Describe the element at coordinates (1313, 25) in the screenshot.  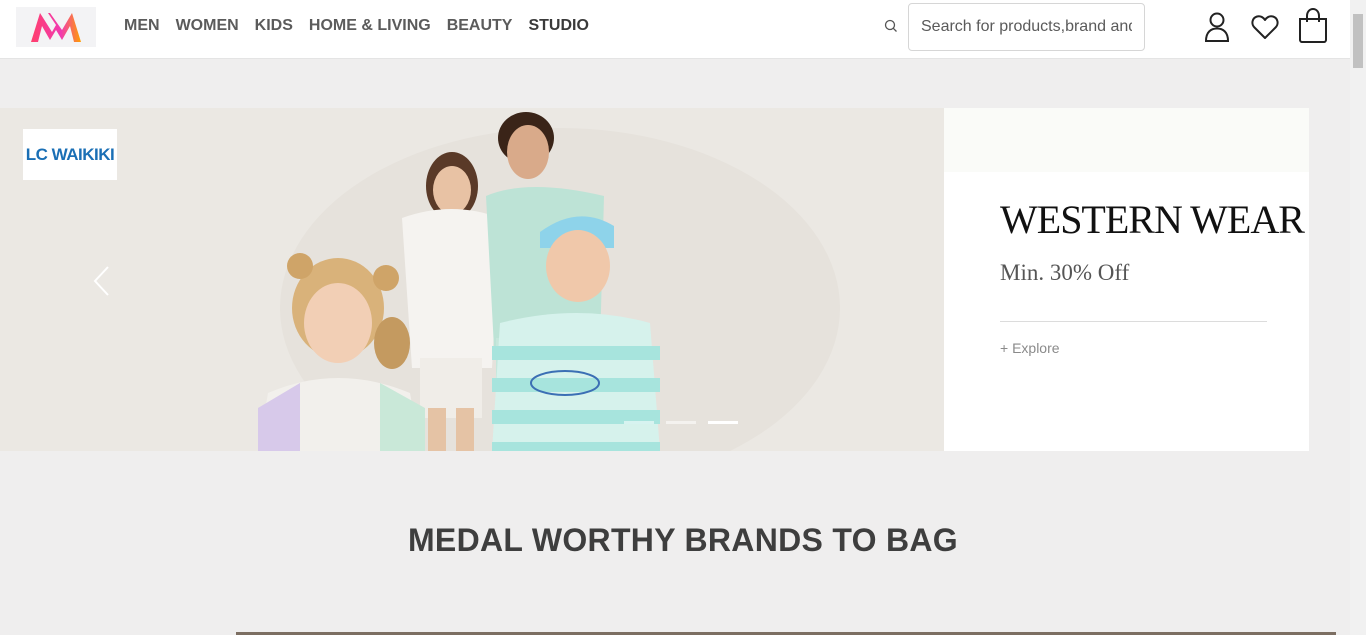
I see `bag-icon` at that location.